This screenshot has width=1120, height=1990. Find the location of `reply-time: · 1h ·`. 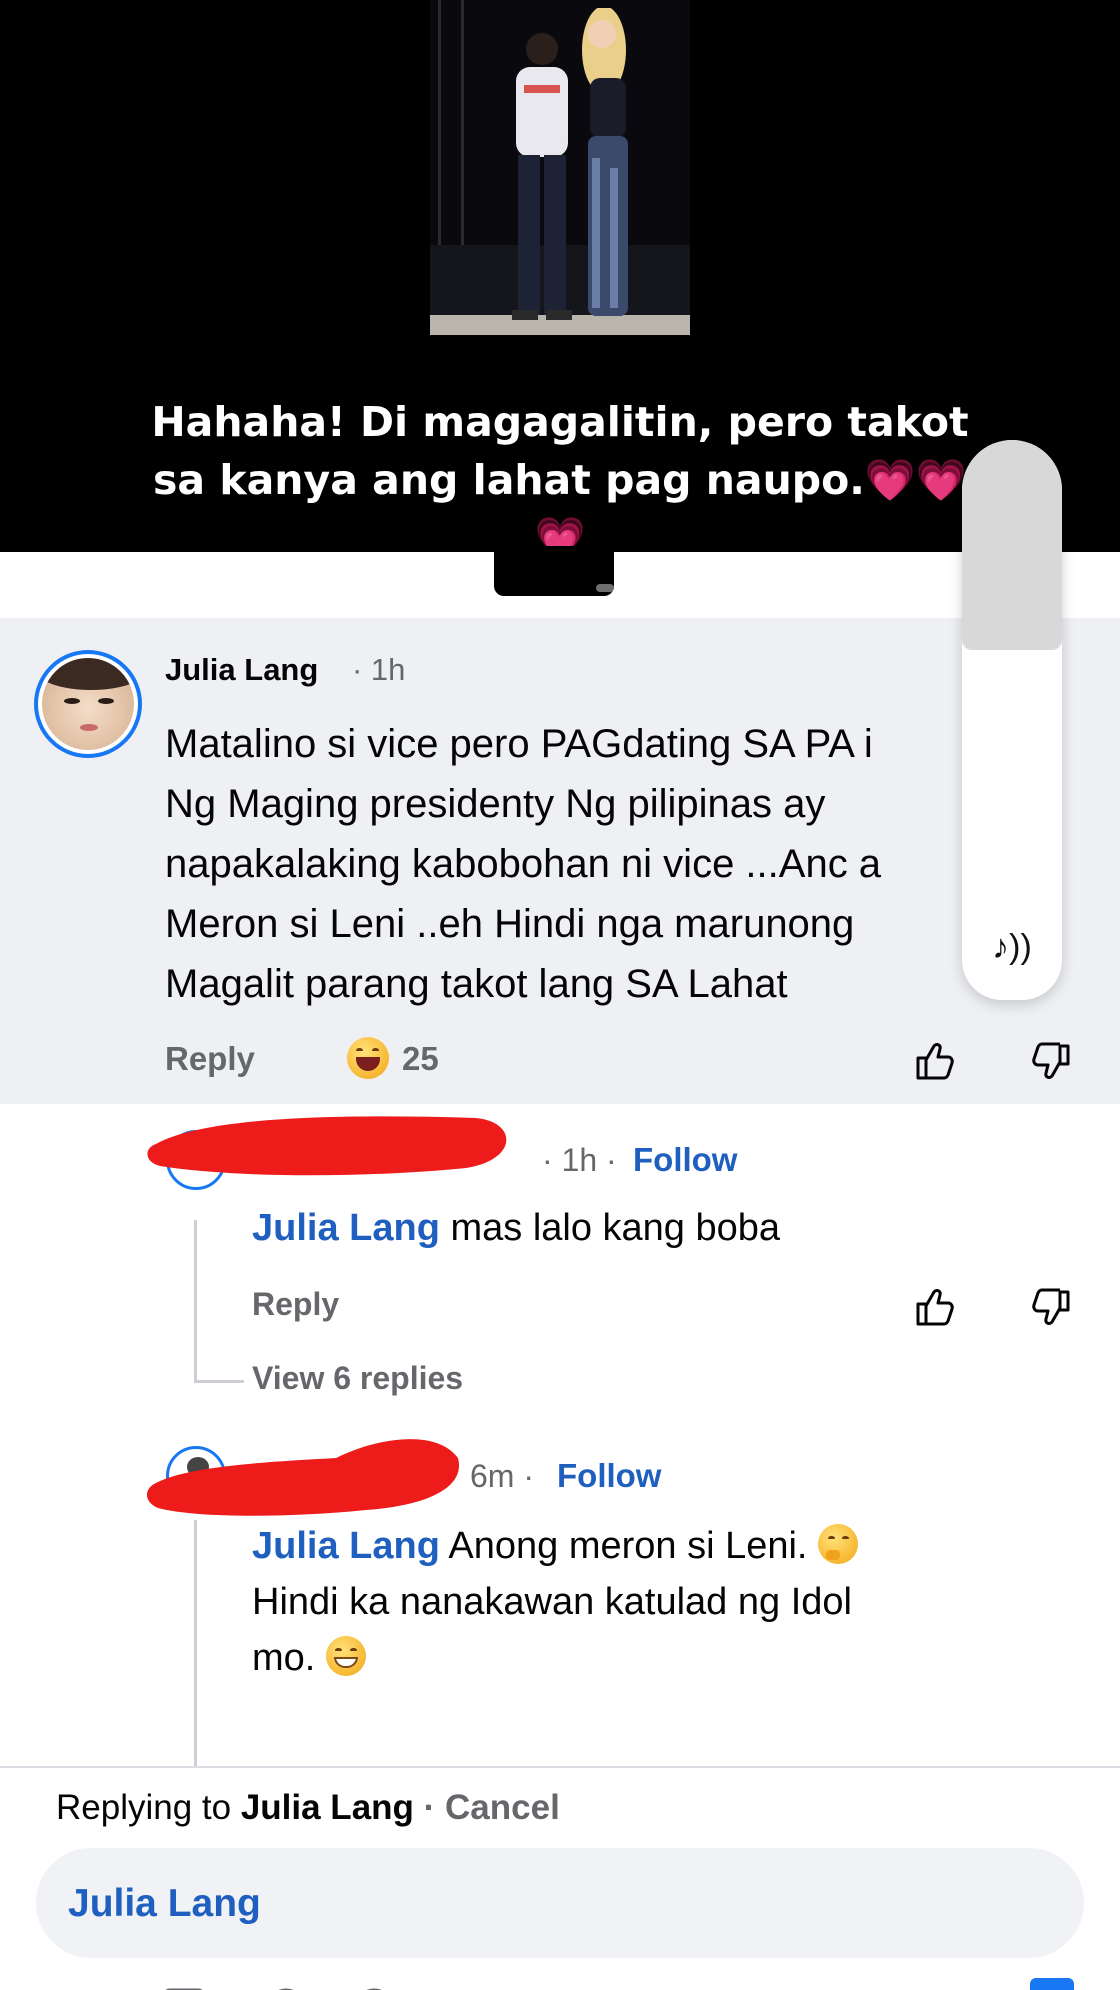

reply-time: · 1h · is located at coordinates (579, 1160).